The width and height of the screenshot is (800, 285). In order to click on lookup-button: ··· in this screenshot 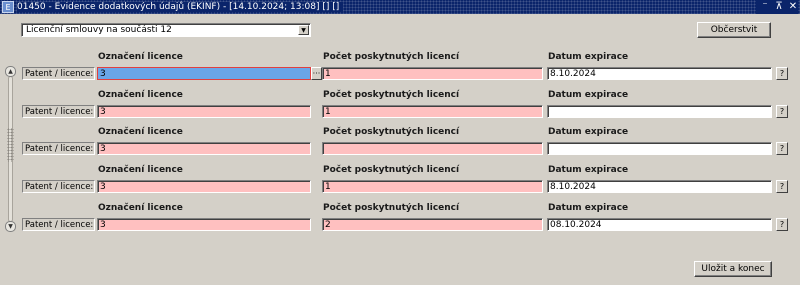, I will do `click(316, 73)`.